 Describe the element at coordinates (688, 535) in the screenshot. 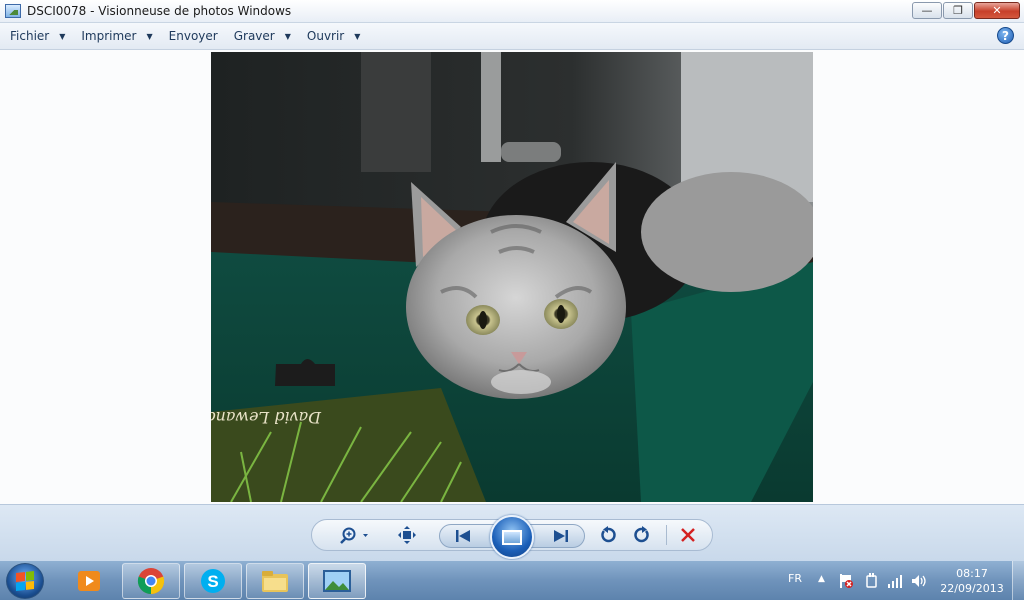

I see `delete-icon` at that location.